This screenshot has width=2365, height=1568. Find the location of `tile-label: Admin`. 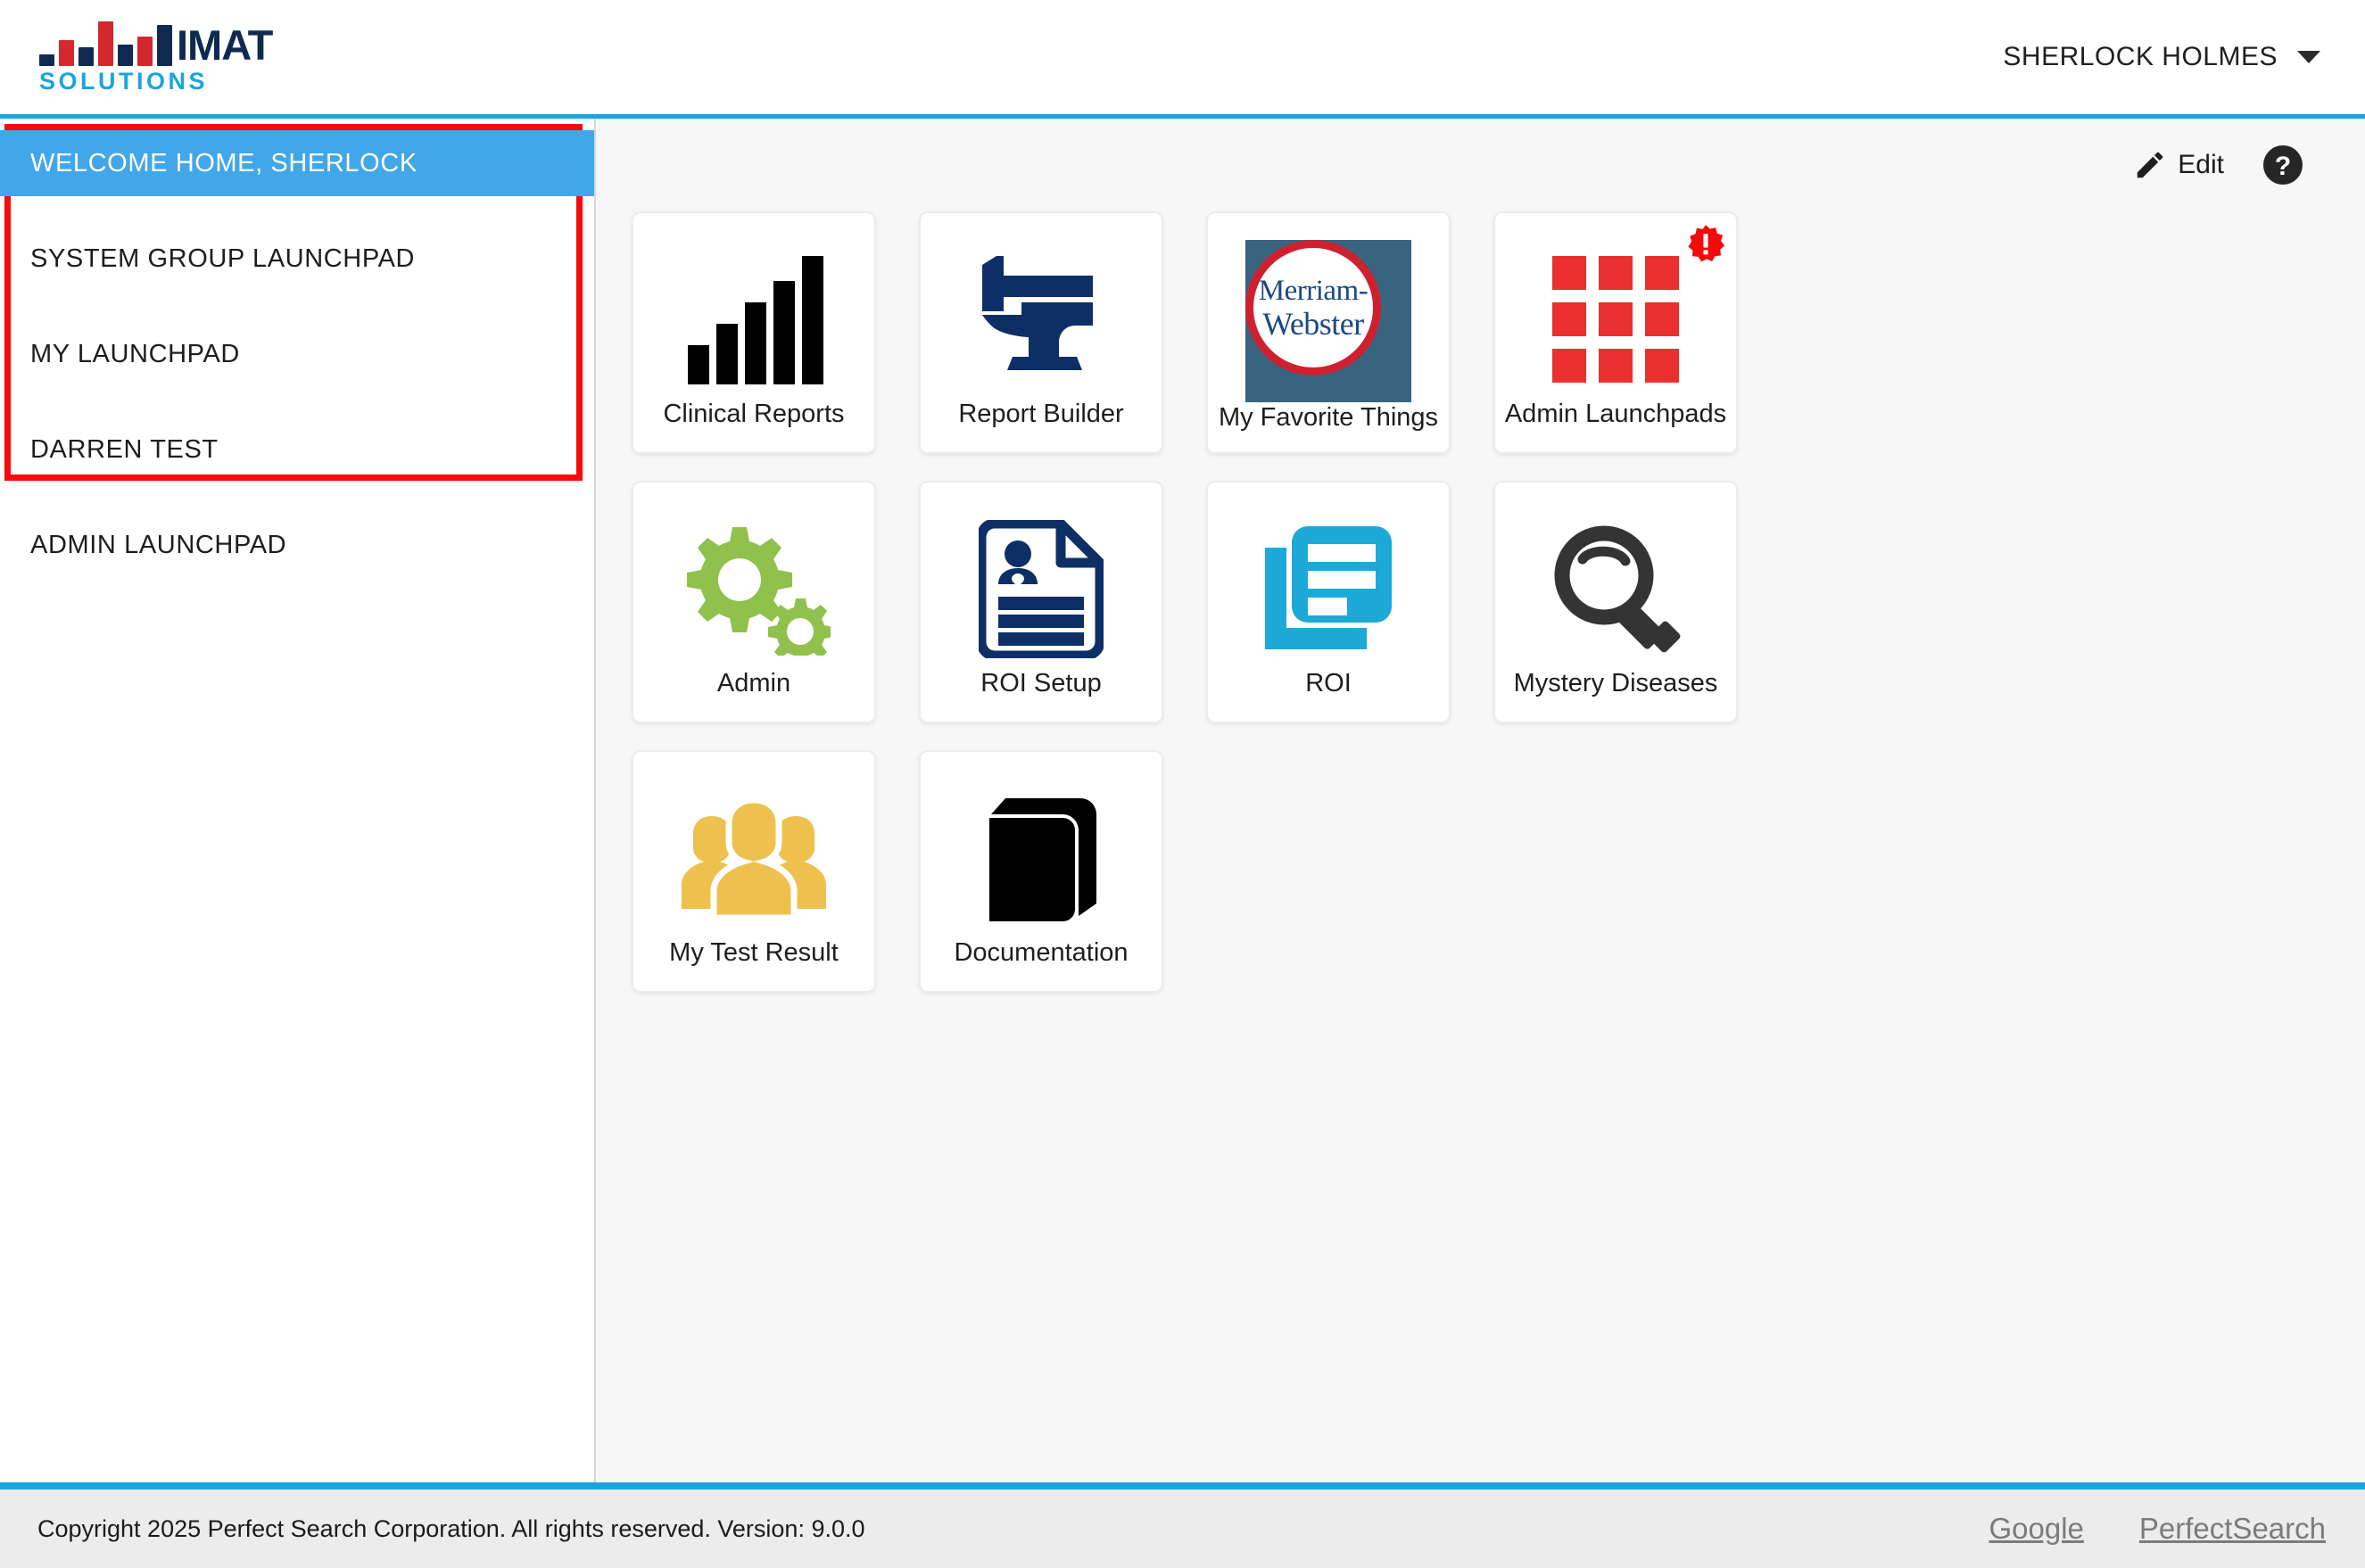

tile-label: Admin is located at coordinates (754, 683).